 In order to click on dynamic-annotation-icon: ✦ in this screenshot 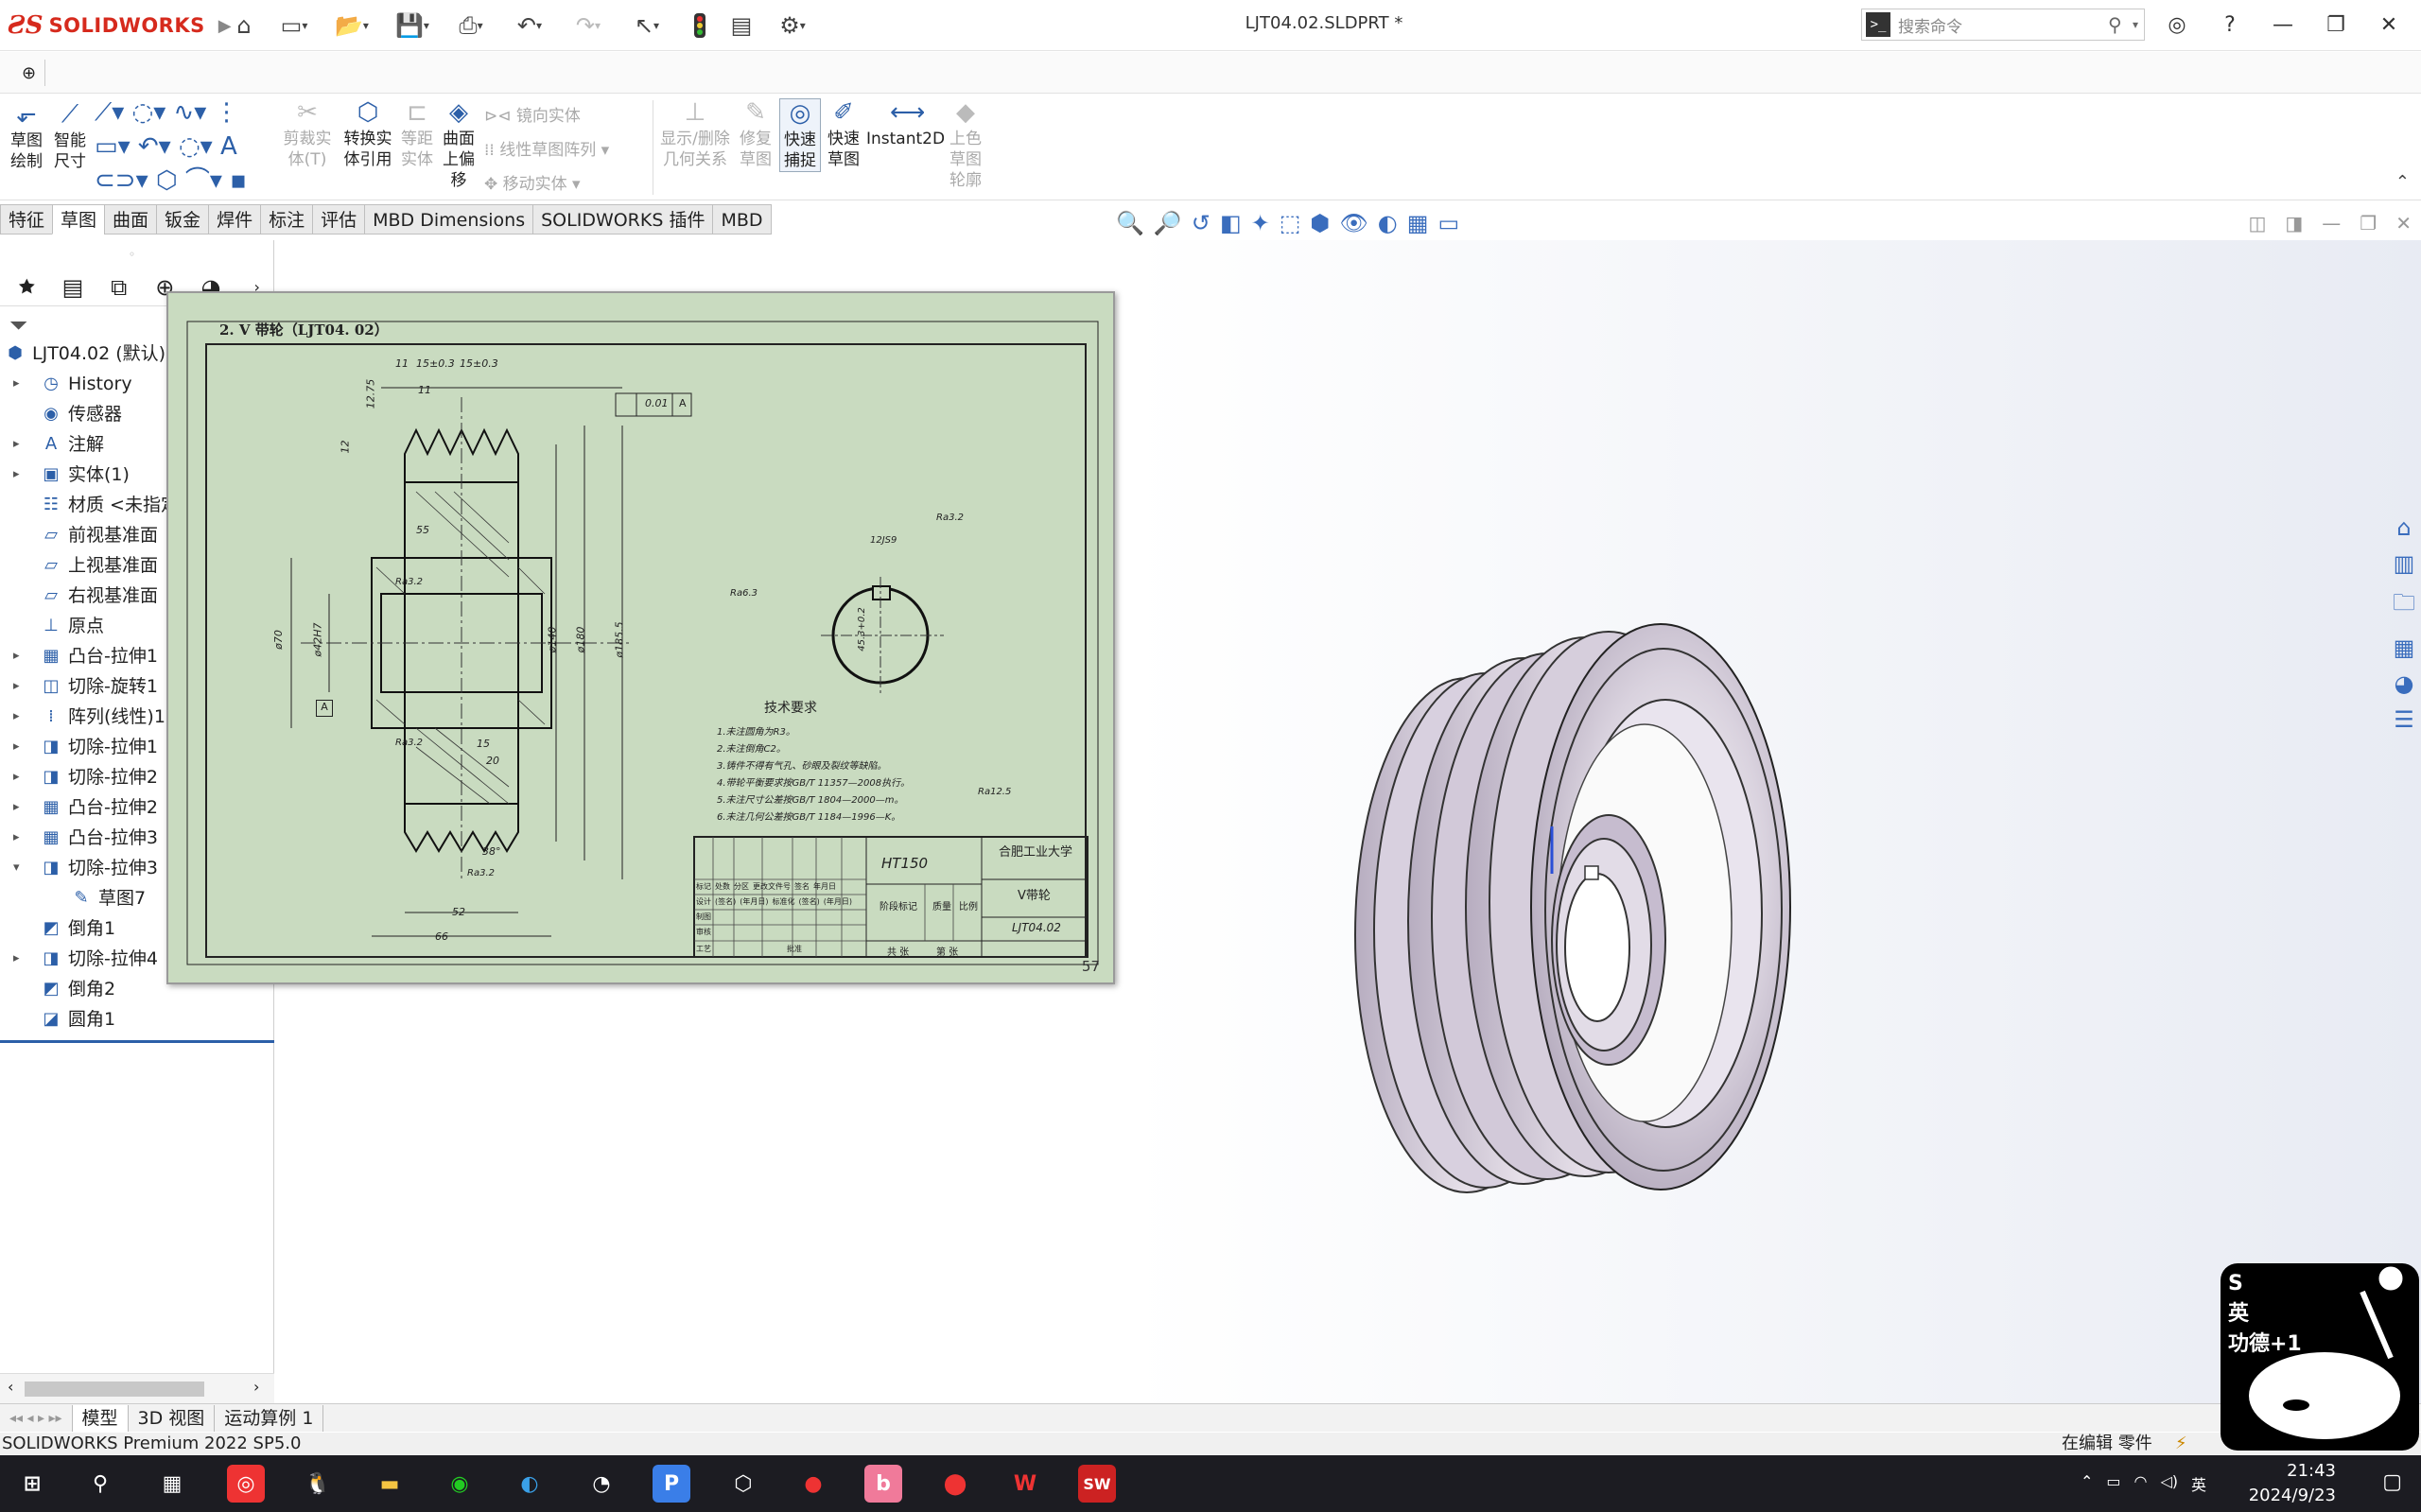, I will do `click(1260, 224)`.